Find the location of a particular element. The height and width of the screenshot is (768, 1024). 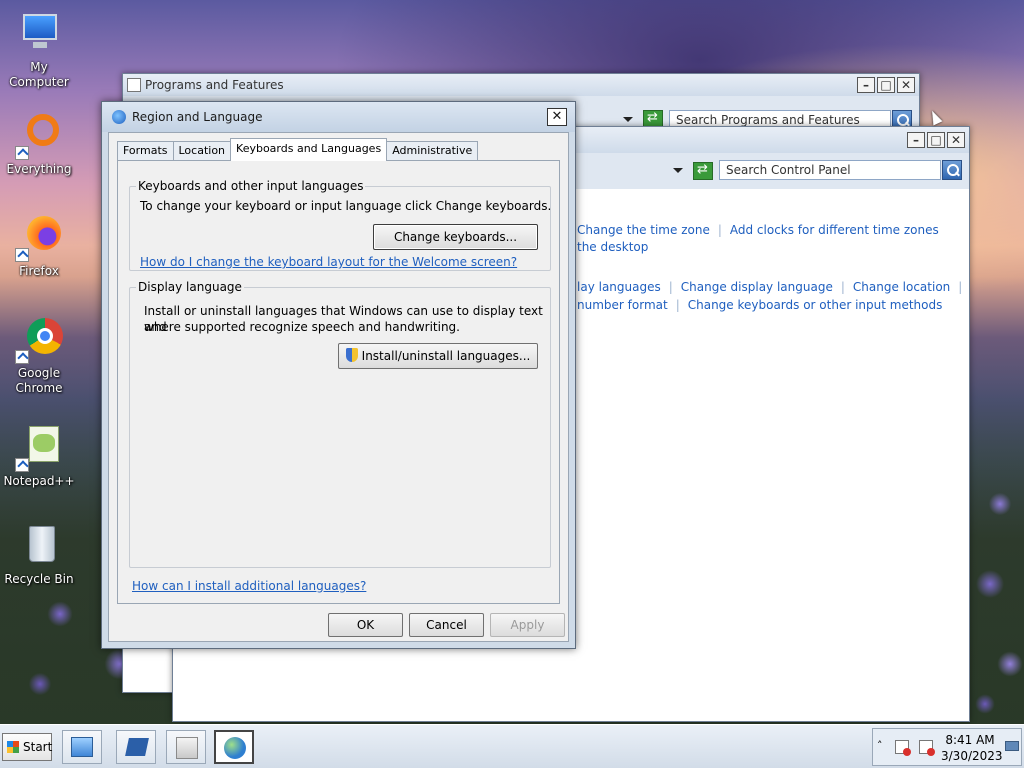

explorer-icon is located at coordinates (187, 748).